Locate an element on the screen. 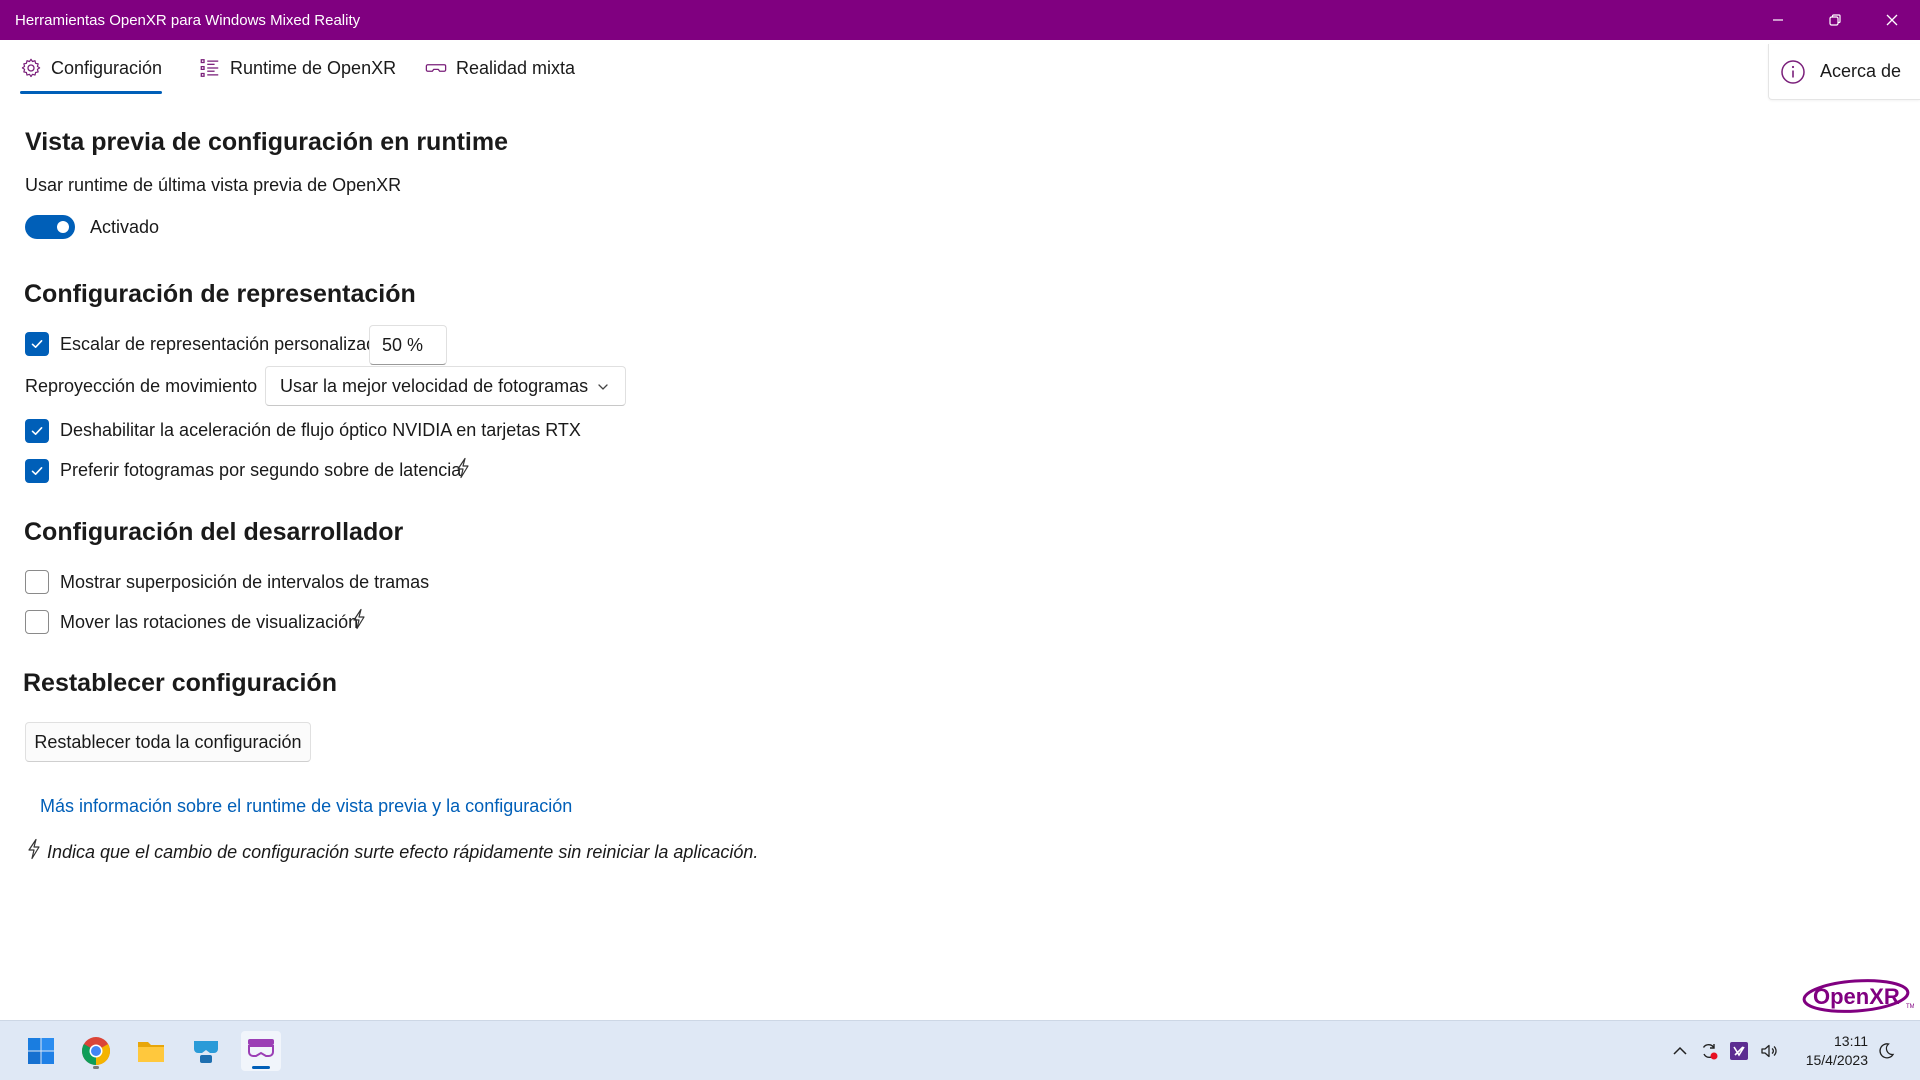 Image resolution: width=1920 pixels, height=1080 pixels. custom-scale-label: Escalar de representación personalizada is located at coordinates (223, 344).